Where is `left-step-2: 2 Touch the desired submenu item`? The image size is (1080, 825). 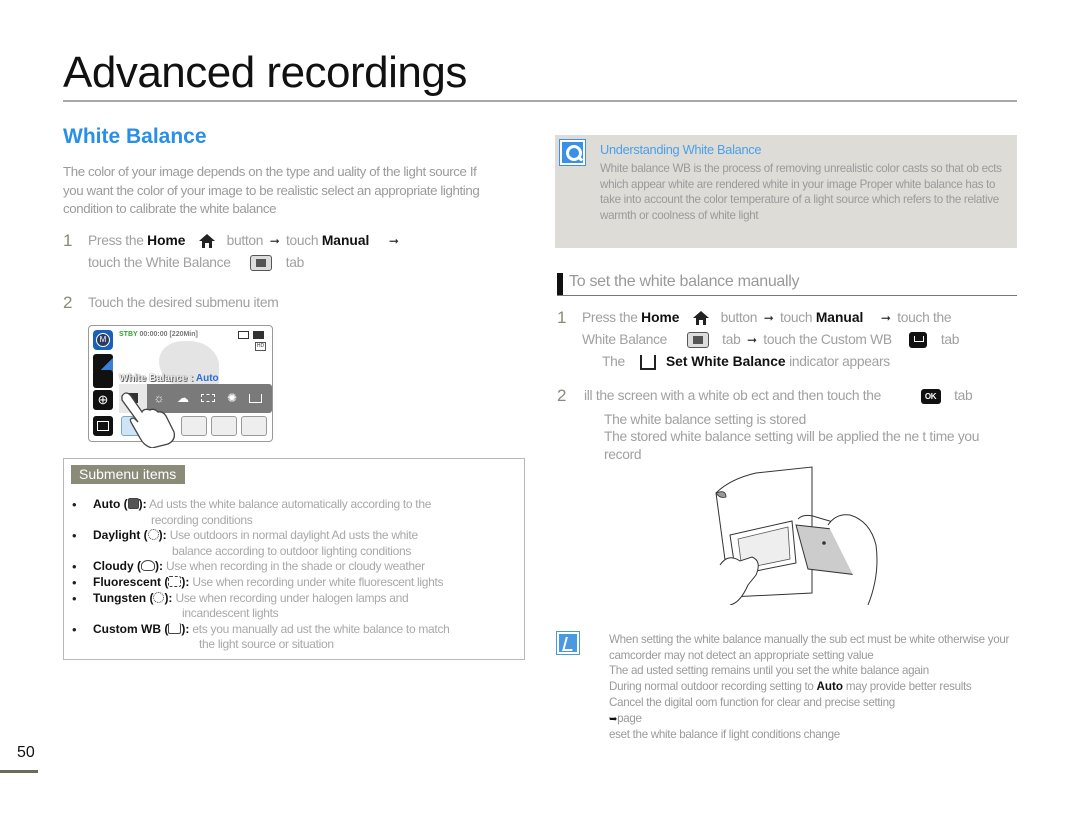 left-step-2: 2 Touch the desired submenu item is located at coordinates (171, 302).